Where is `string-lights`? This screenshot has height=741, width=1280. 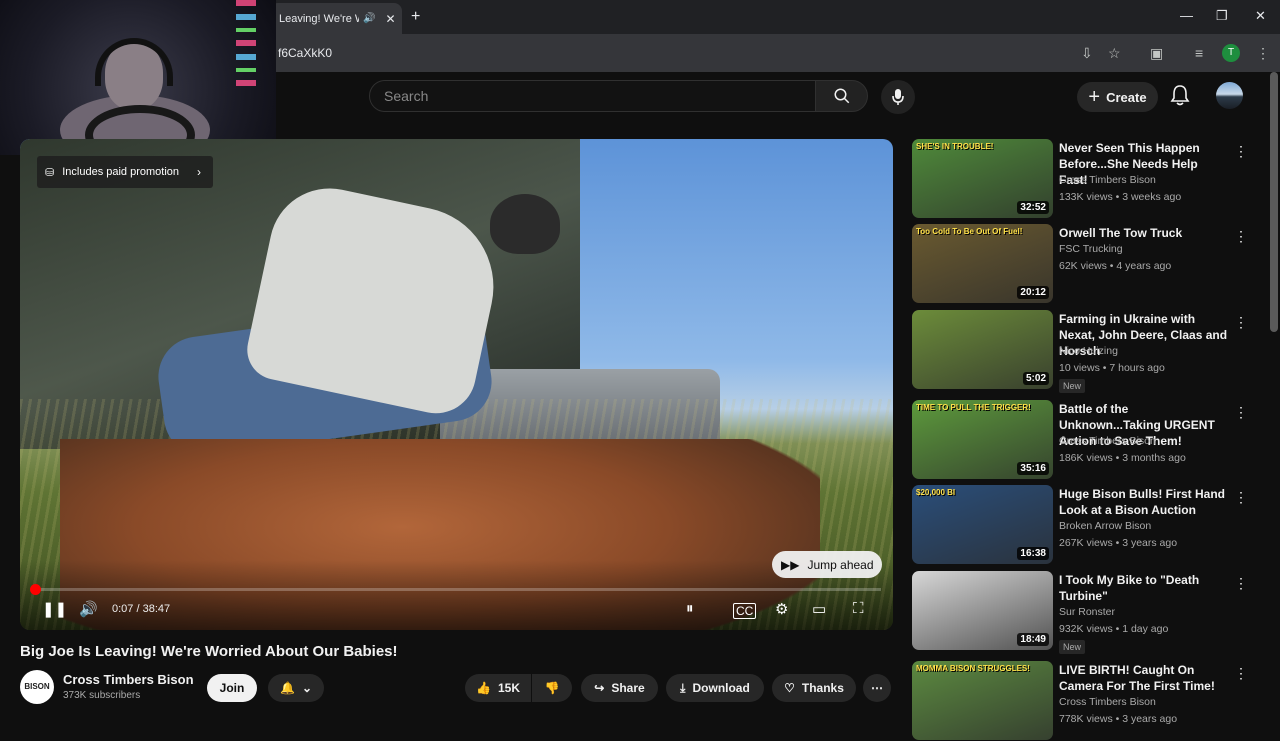 string-lights is located at coordinates (246, 45).